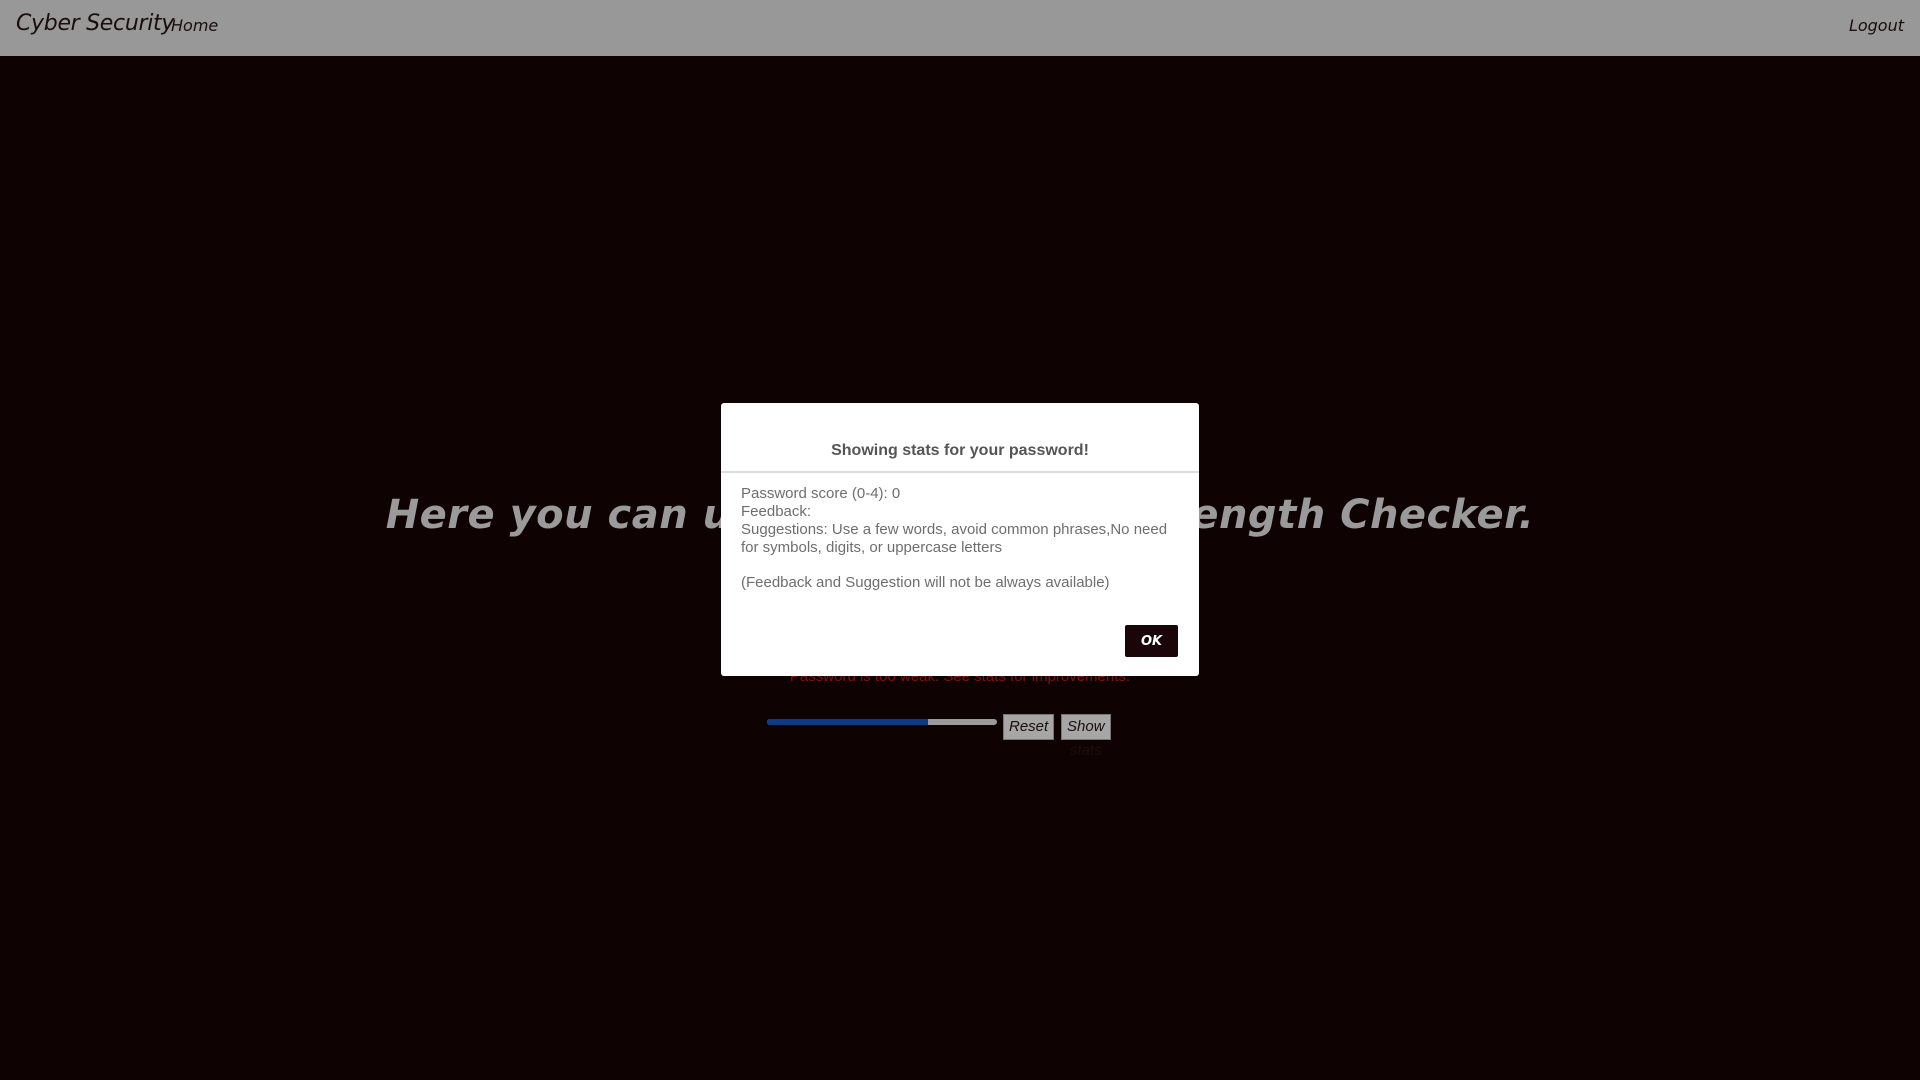 The height and width of the screenshot is (1080, 1920). I want to click on ok-button: OK, so click(1151, 641).